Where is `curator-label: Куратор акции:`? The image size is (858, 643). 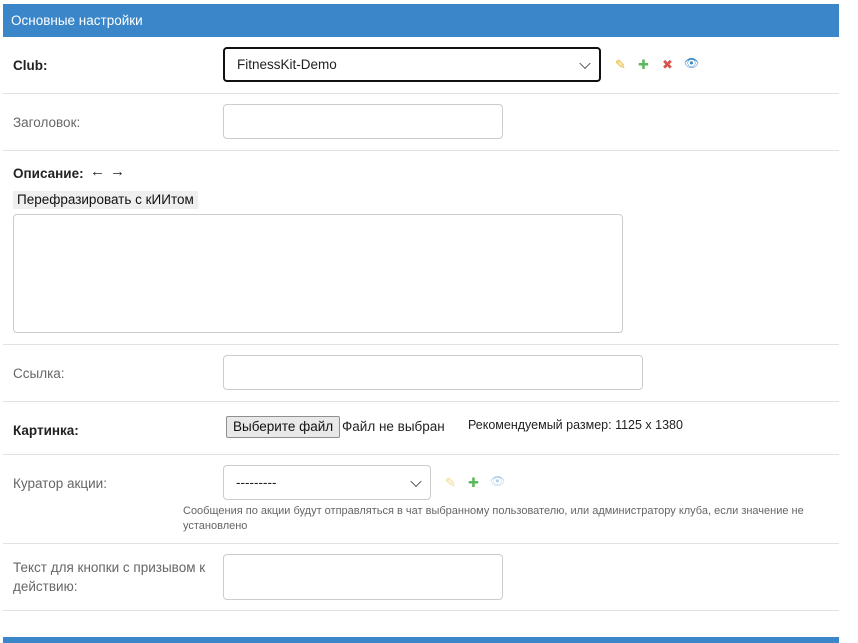 curator-label: Куратор акции: is located at coordinates (60, 483).